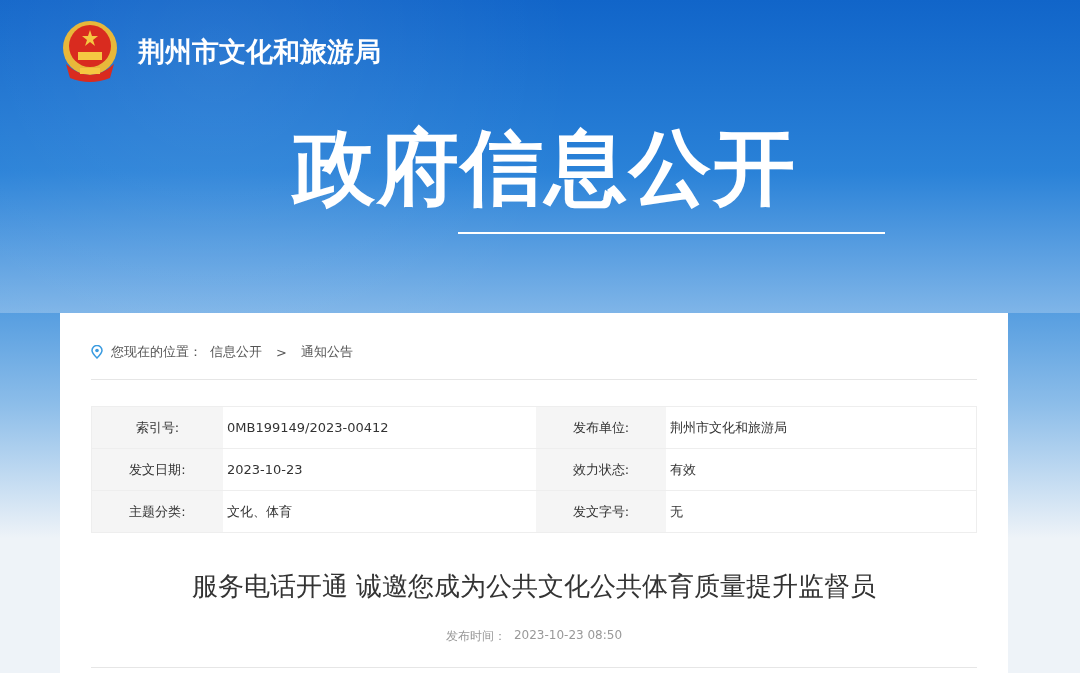 Image resolution: width=1080 pixels, height=673 pixels. What do you see at coordinates (157, 427) in the screenshot?
I see `field-label: 索引号:` at bounding box center [157, 427].